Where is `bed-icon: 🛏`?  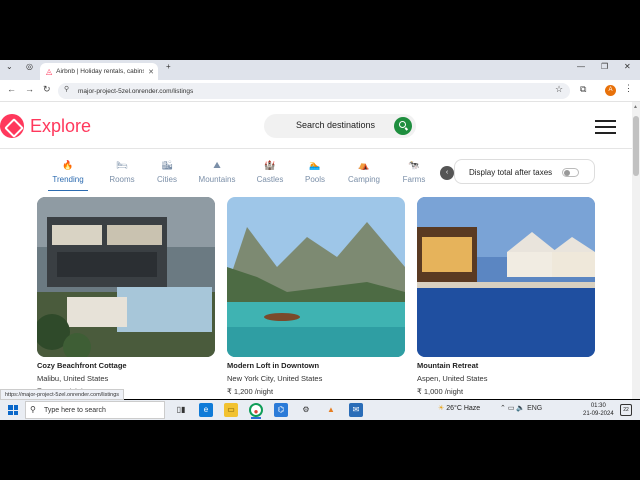
bed-icon: 🛏 is located at coordinates (122, 165).